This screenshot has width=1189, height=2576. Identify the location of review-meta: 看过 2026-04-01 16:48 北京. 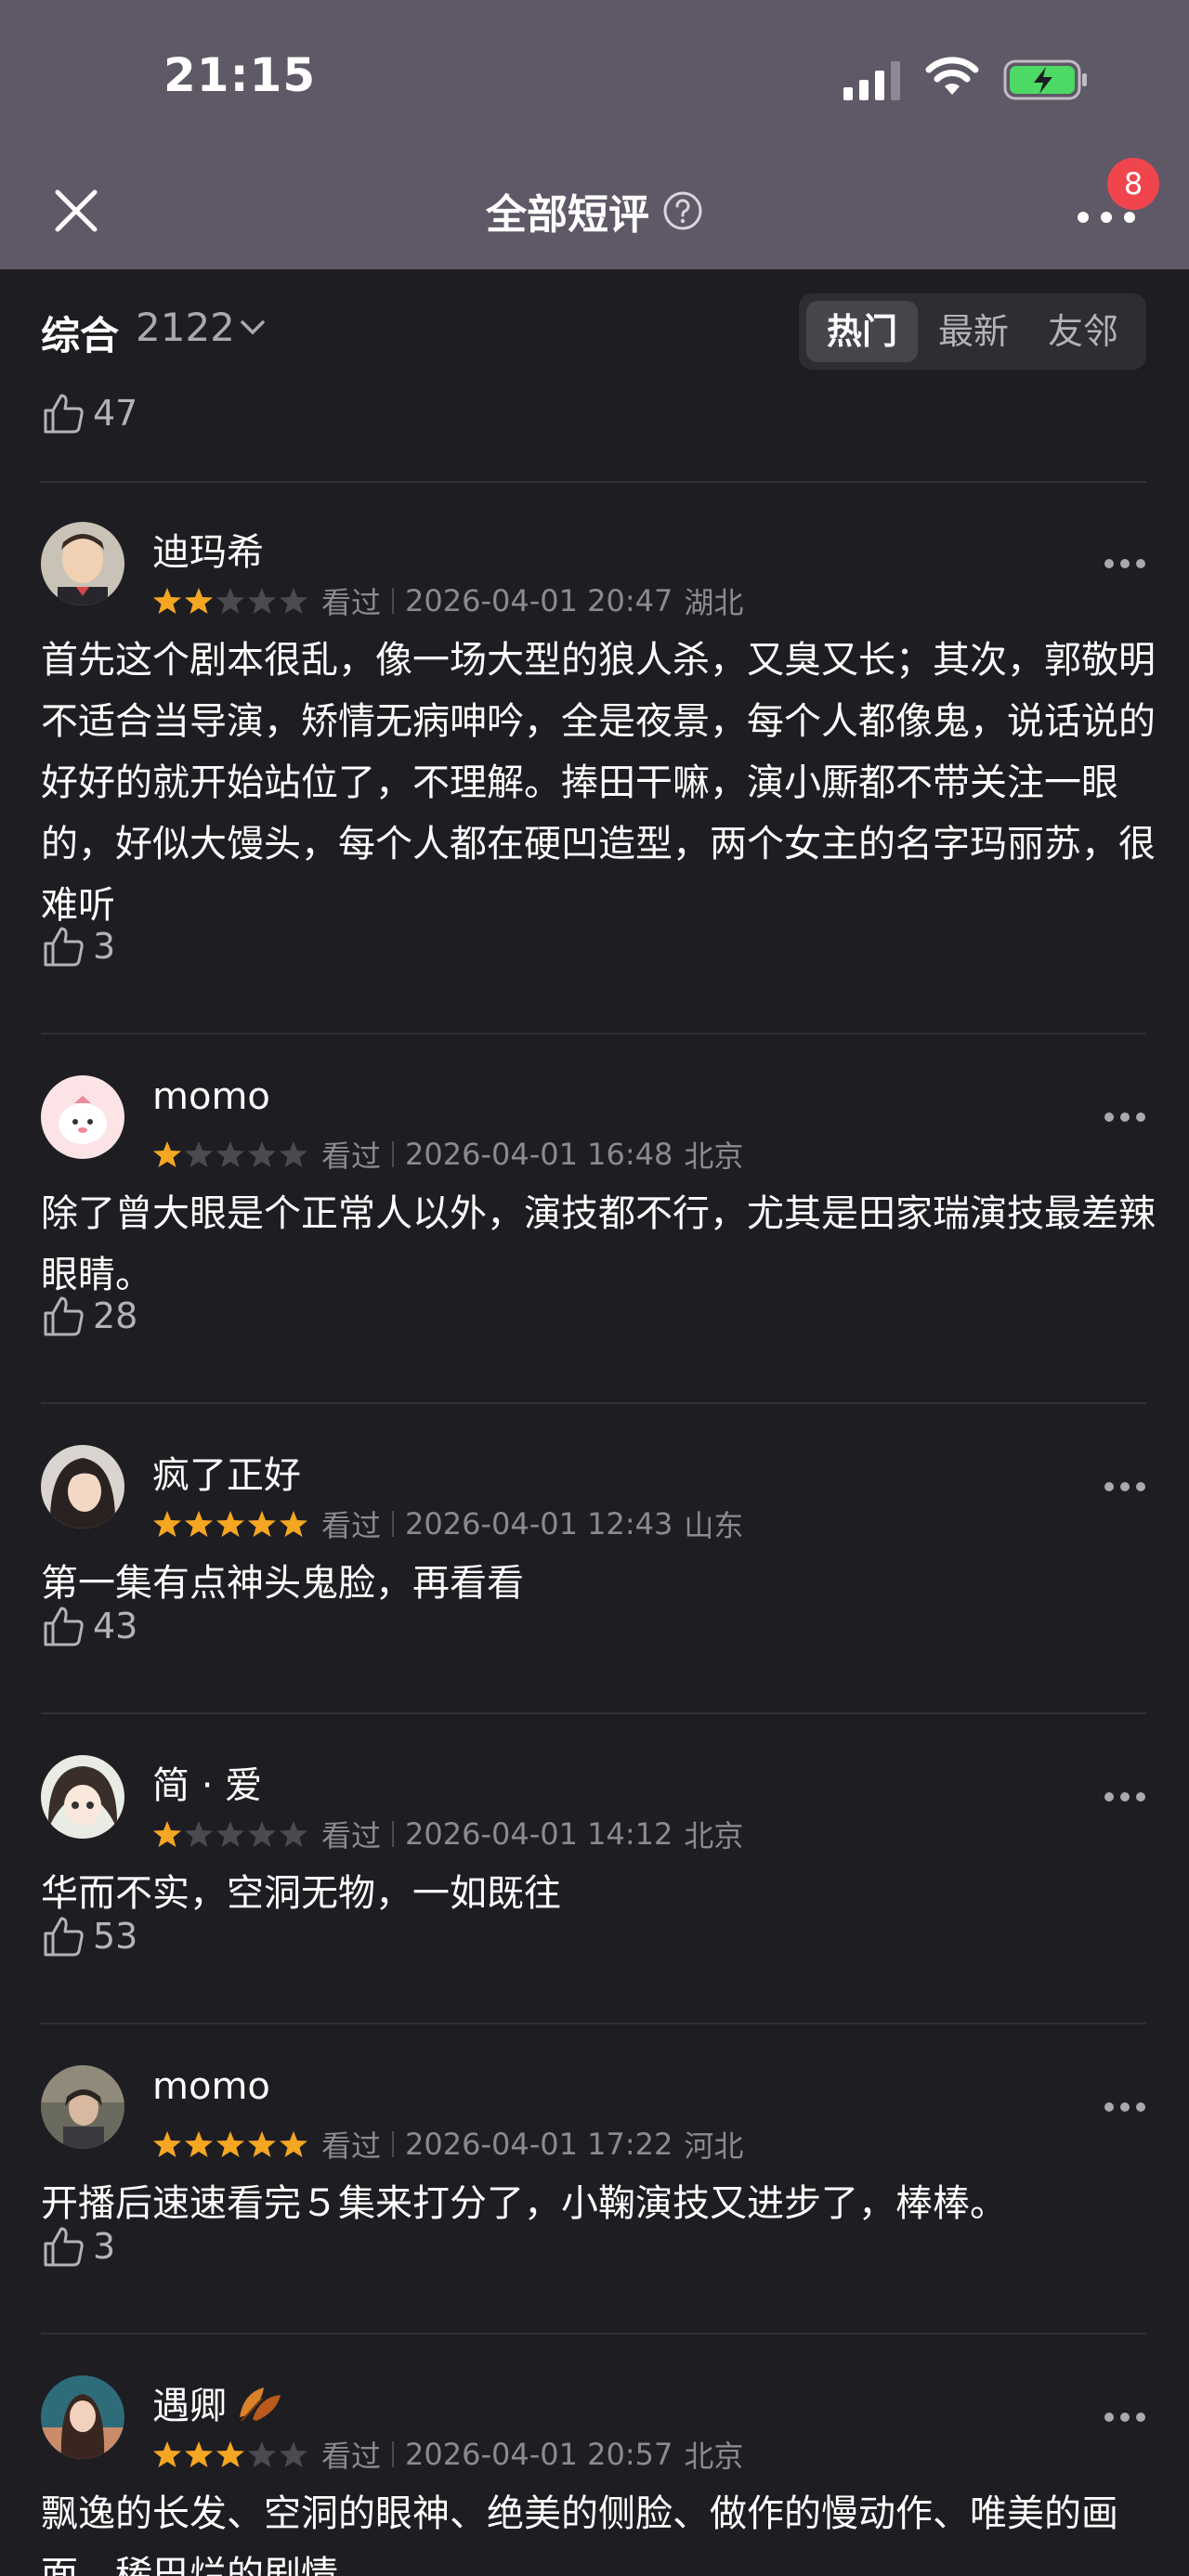
(448, 1154).